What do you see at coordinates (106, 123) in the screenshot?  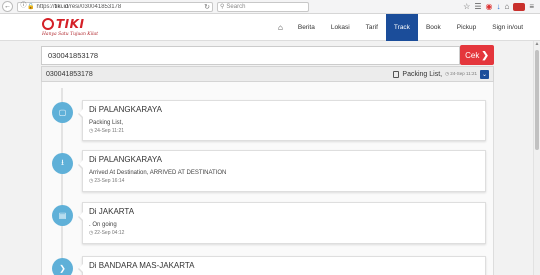 I see `event-description: Packing List,` at bounding box center [106, 123].